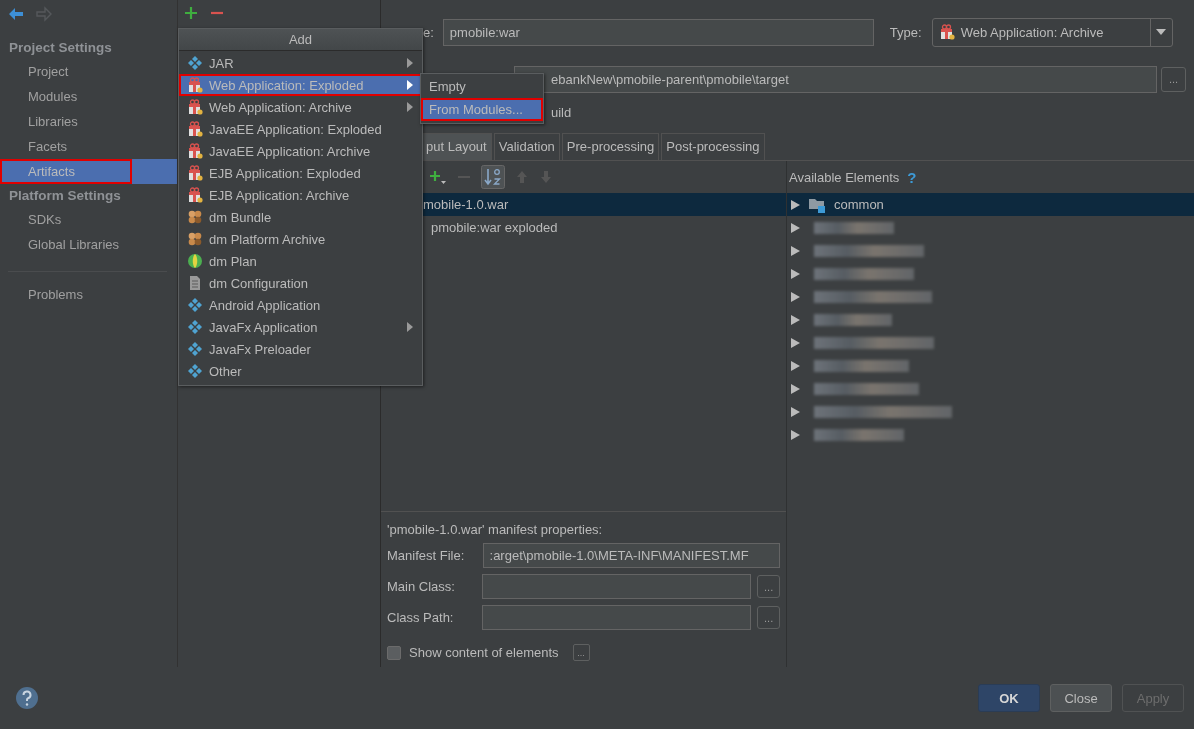  I want to click on name-field: pmobile:war, so click(658, 32).